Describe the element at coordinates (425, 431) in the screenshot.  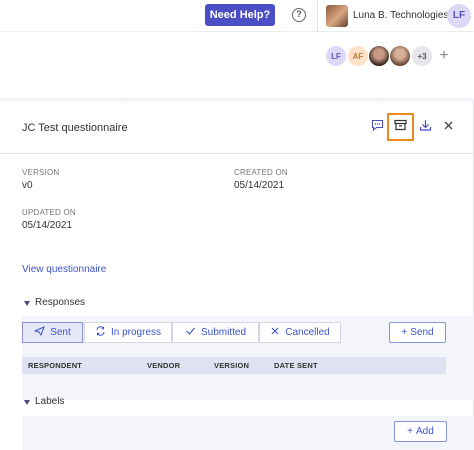
I see `add-button-label: Add` at that location.